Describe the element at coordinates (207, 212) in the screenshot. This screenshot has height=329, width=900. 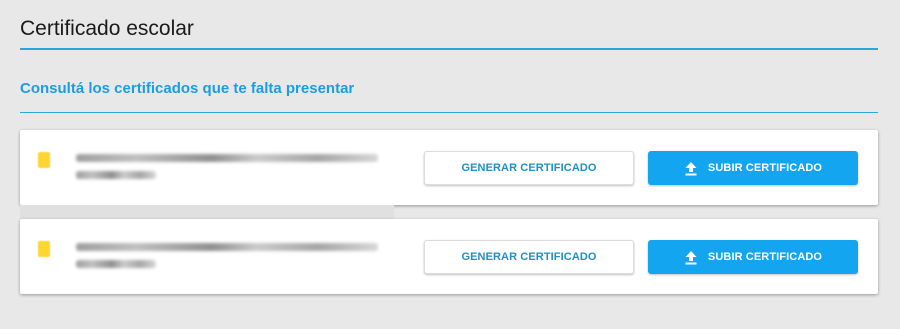
I see `card-gap-strip` at that location.